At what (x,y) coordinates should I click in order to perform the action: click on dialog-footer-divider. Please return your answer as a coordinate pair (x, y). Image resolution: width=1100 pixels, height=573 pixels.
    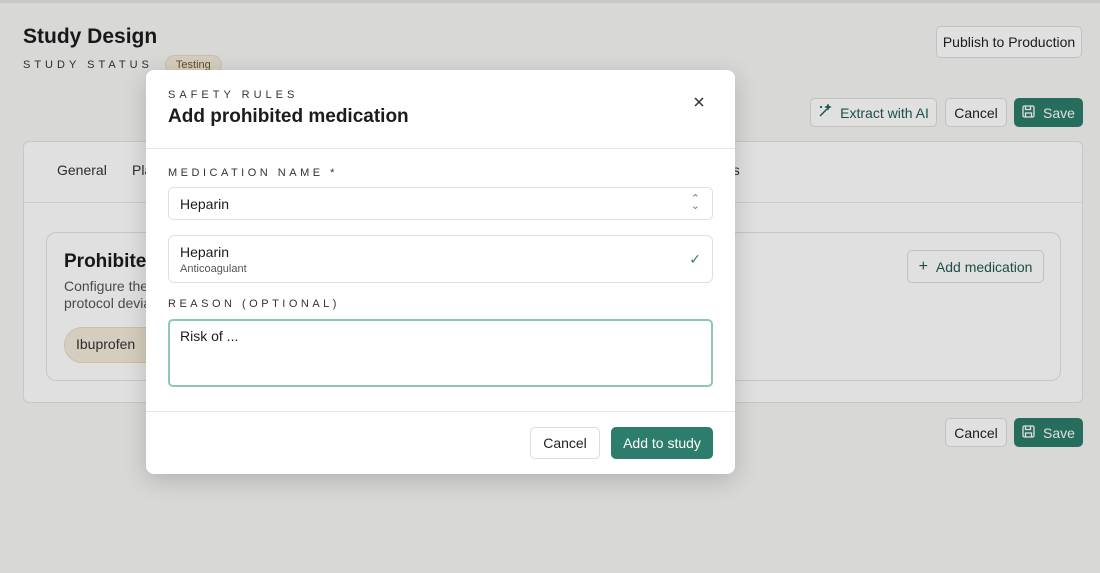
    Looking at the image, I should click on (440, 411).